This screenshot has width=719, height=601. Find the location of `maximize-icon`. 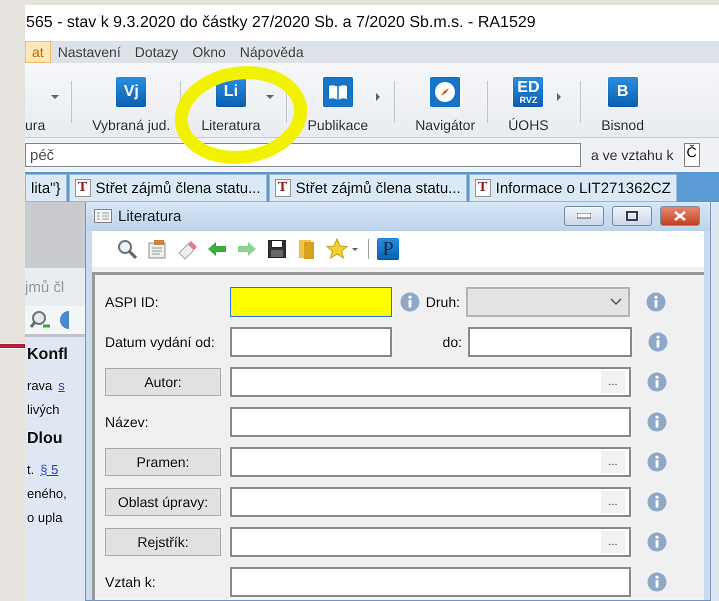

maximize-icon is located at coordinates (632, 216).